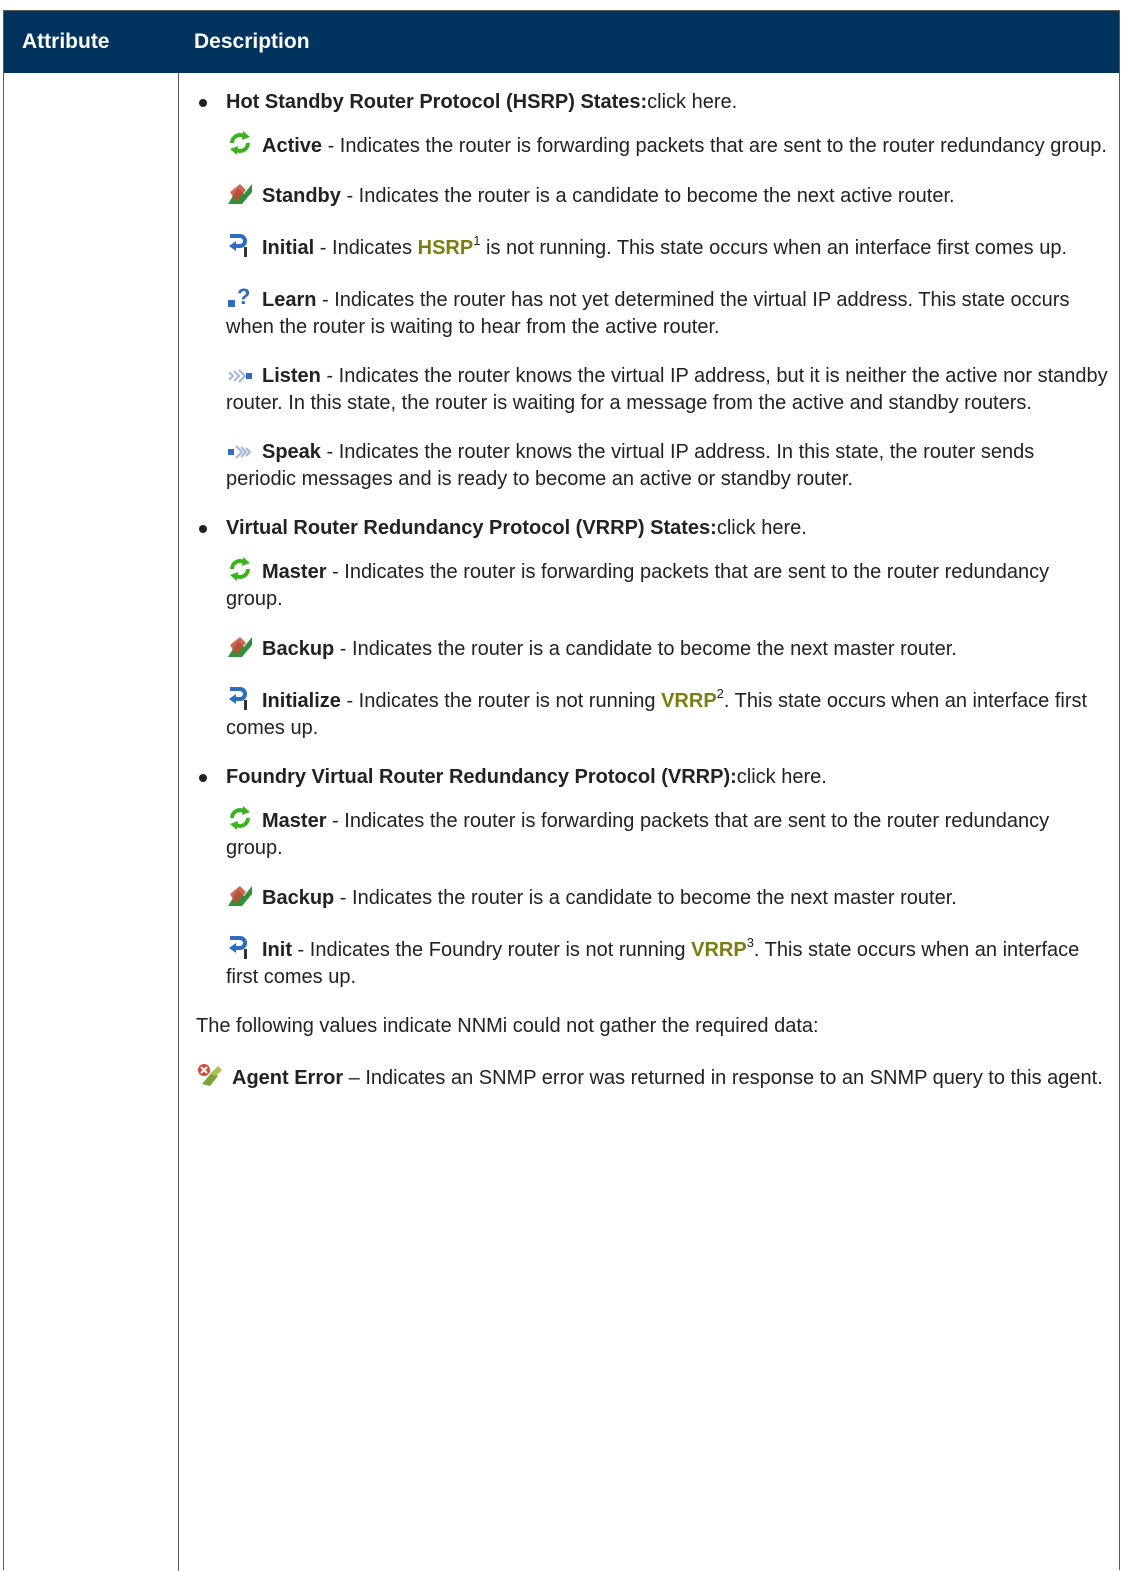 The height and width of the screenshot is (1571, 1125). What do you see at coordinates (288, 1078) in the screenshot?
I see `state-name: Agent Error` at bounding box center [288, 1078].